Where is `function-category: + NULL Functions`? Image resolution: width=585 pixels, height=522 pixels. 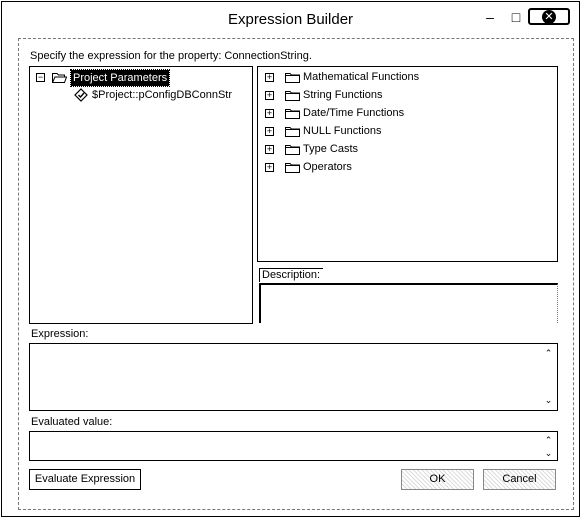 function-category: + NULL Functions is located at coordinates (402, 131).